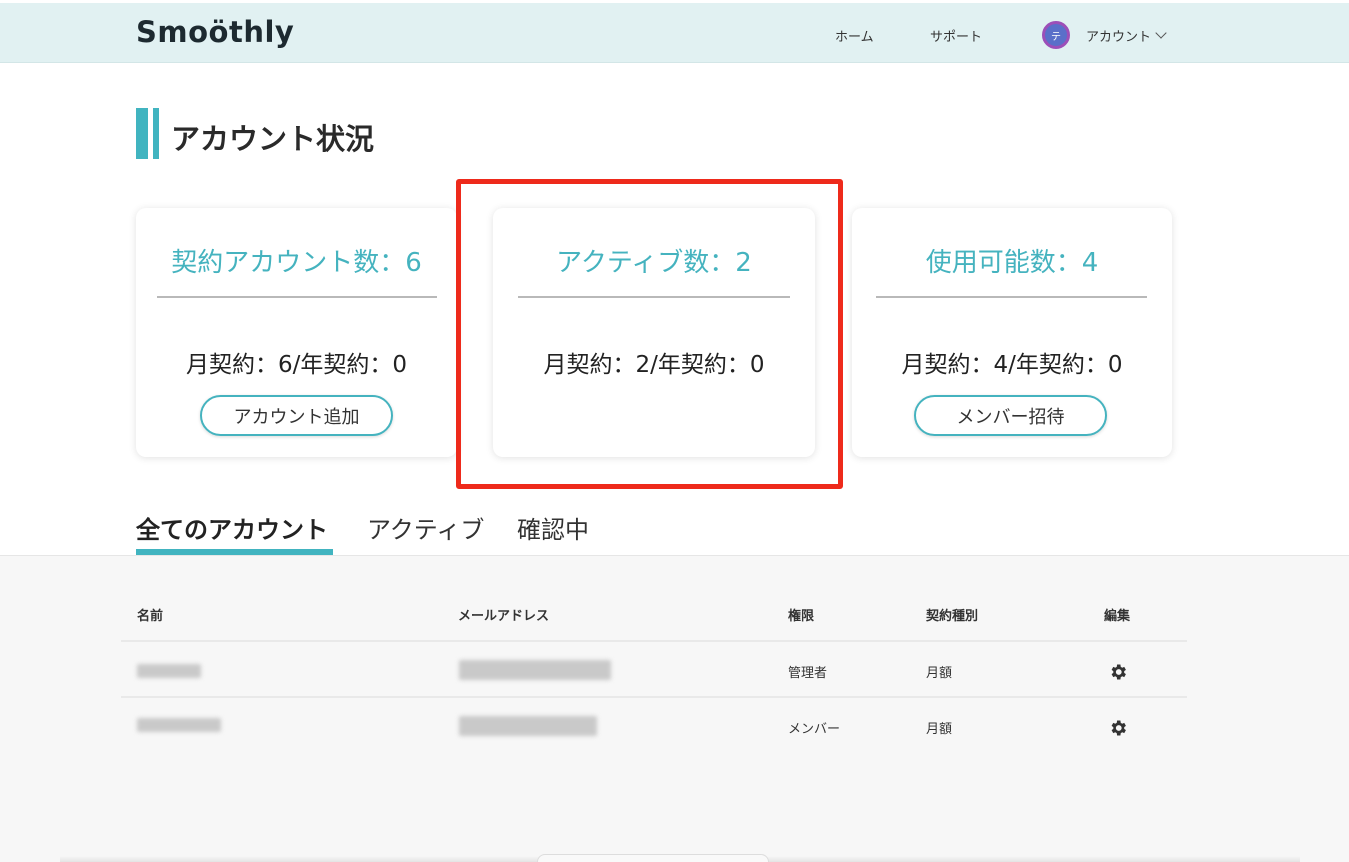  I want to click on card-title: 契約アカウント数：6, so click(296, 263).